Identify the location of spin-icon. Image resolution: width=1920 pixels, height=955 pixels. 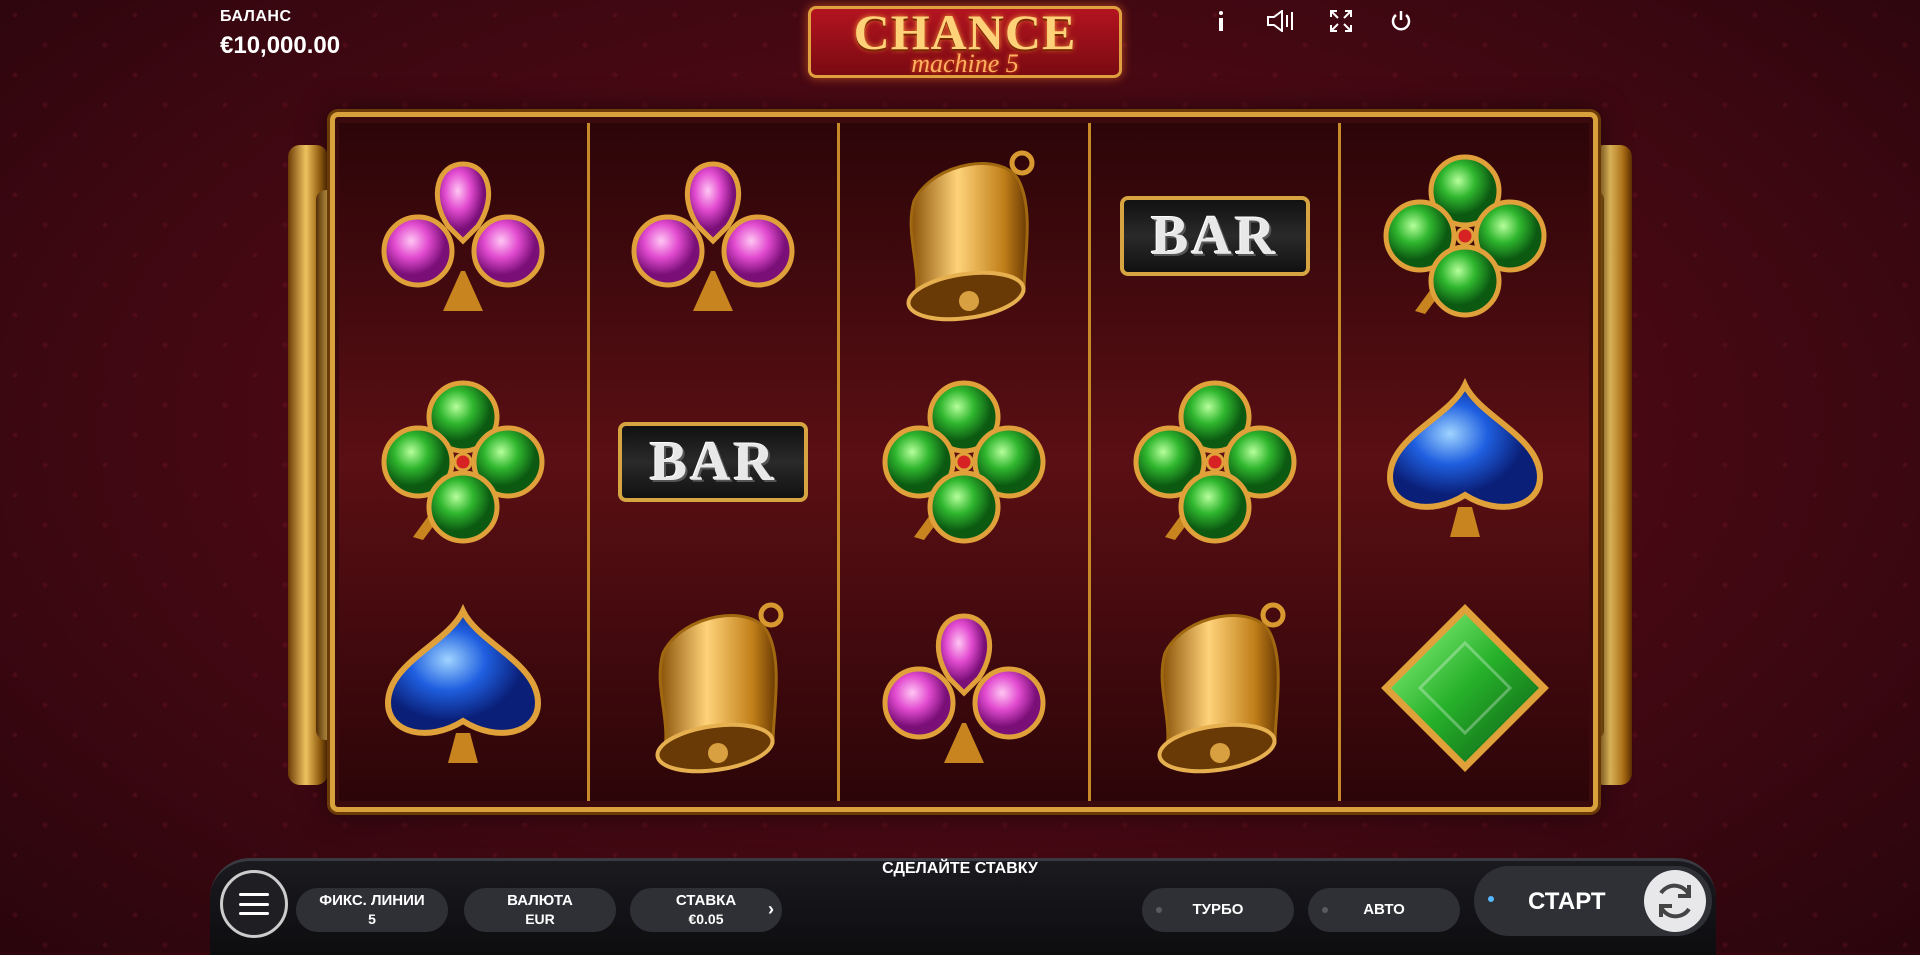
(1675, 901).